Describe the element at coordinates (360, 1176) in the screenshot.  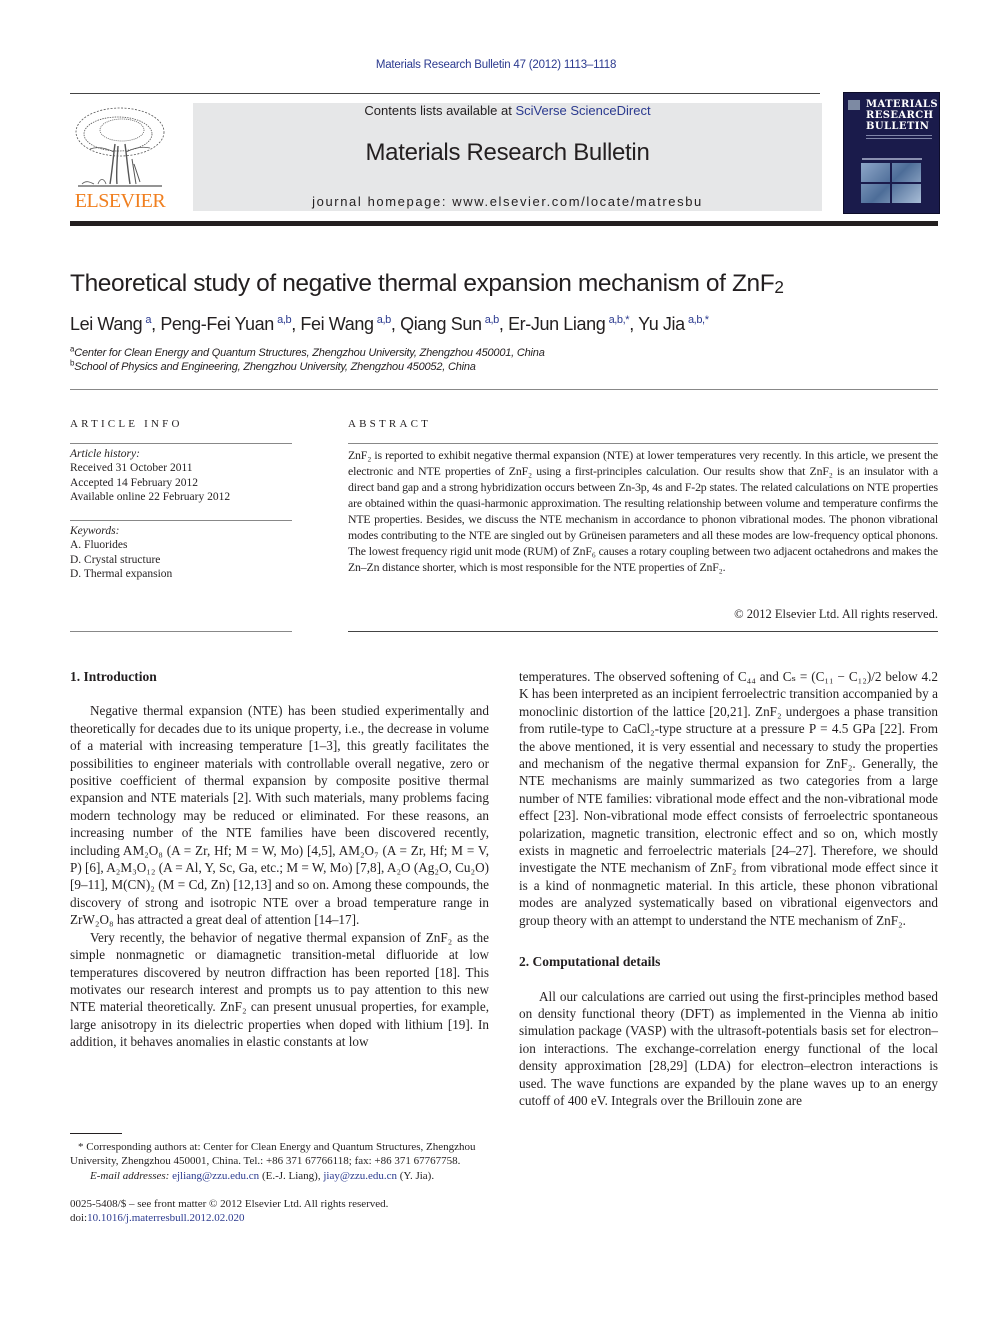
I see `email-link-jia: jiay@zzu.edu.cn` at that location.